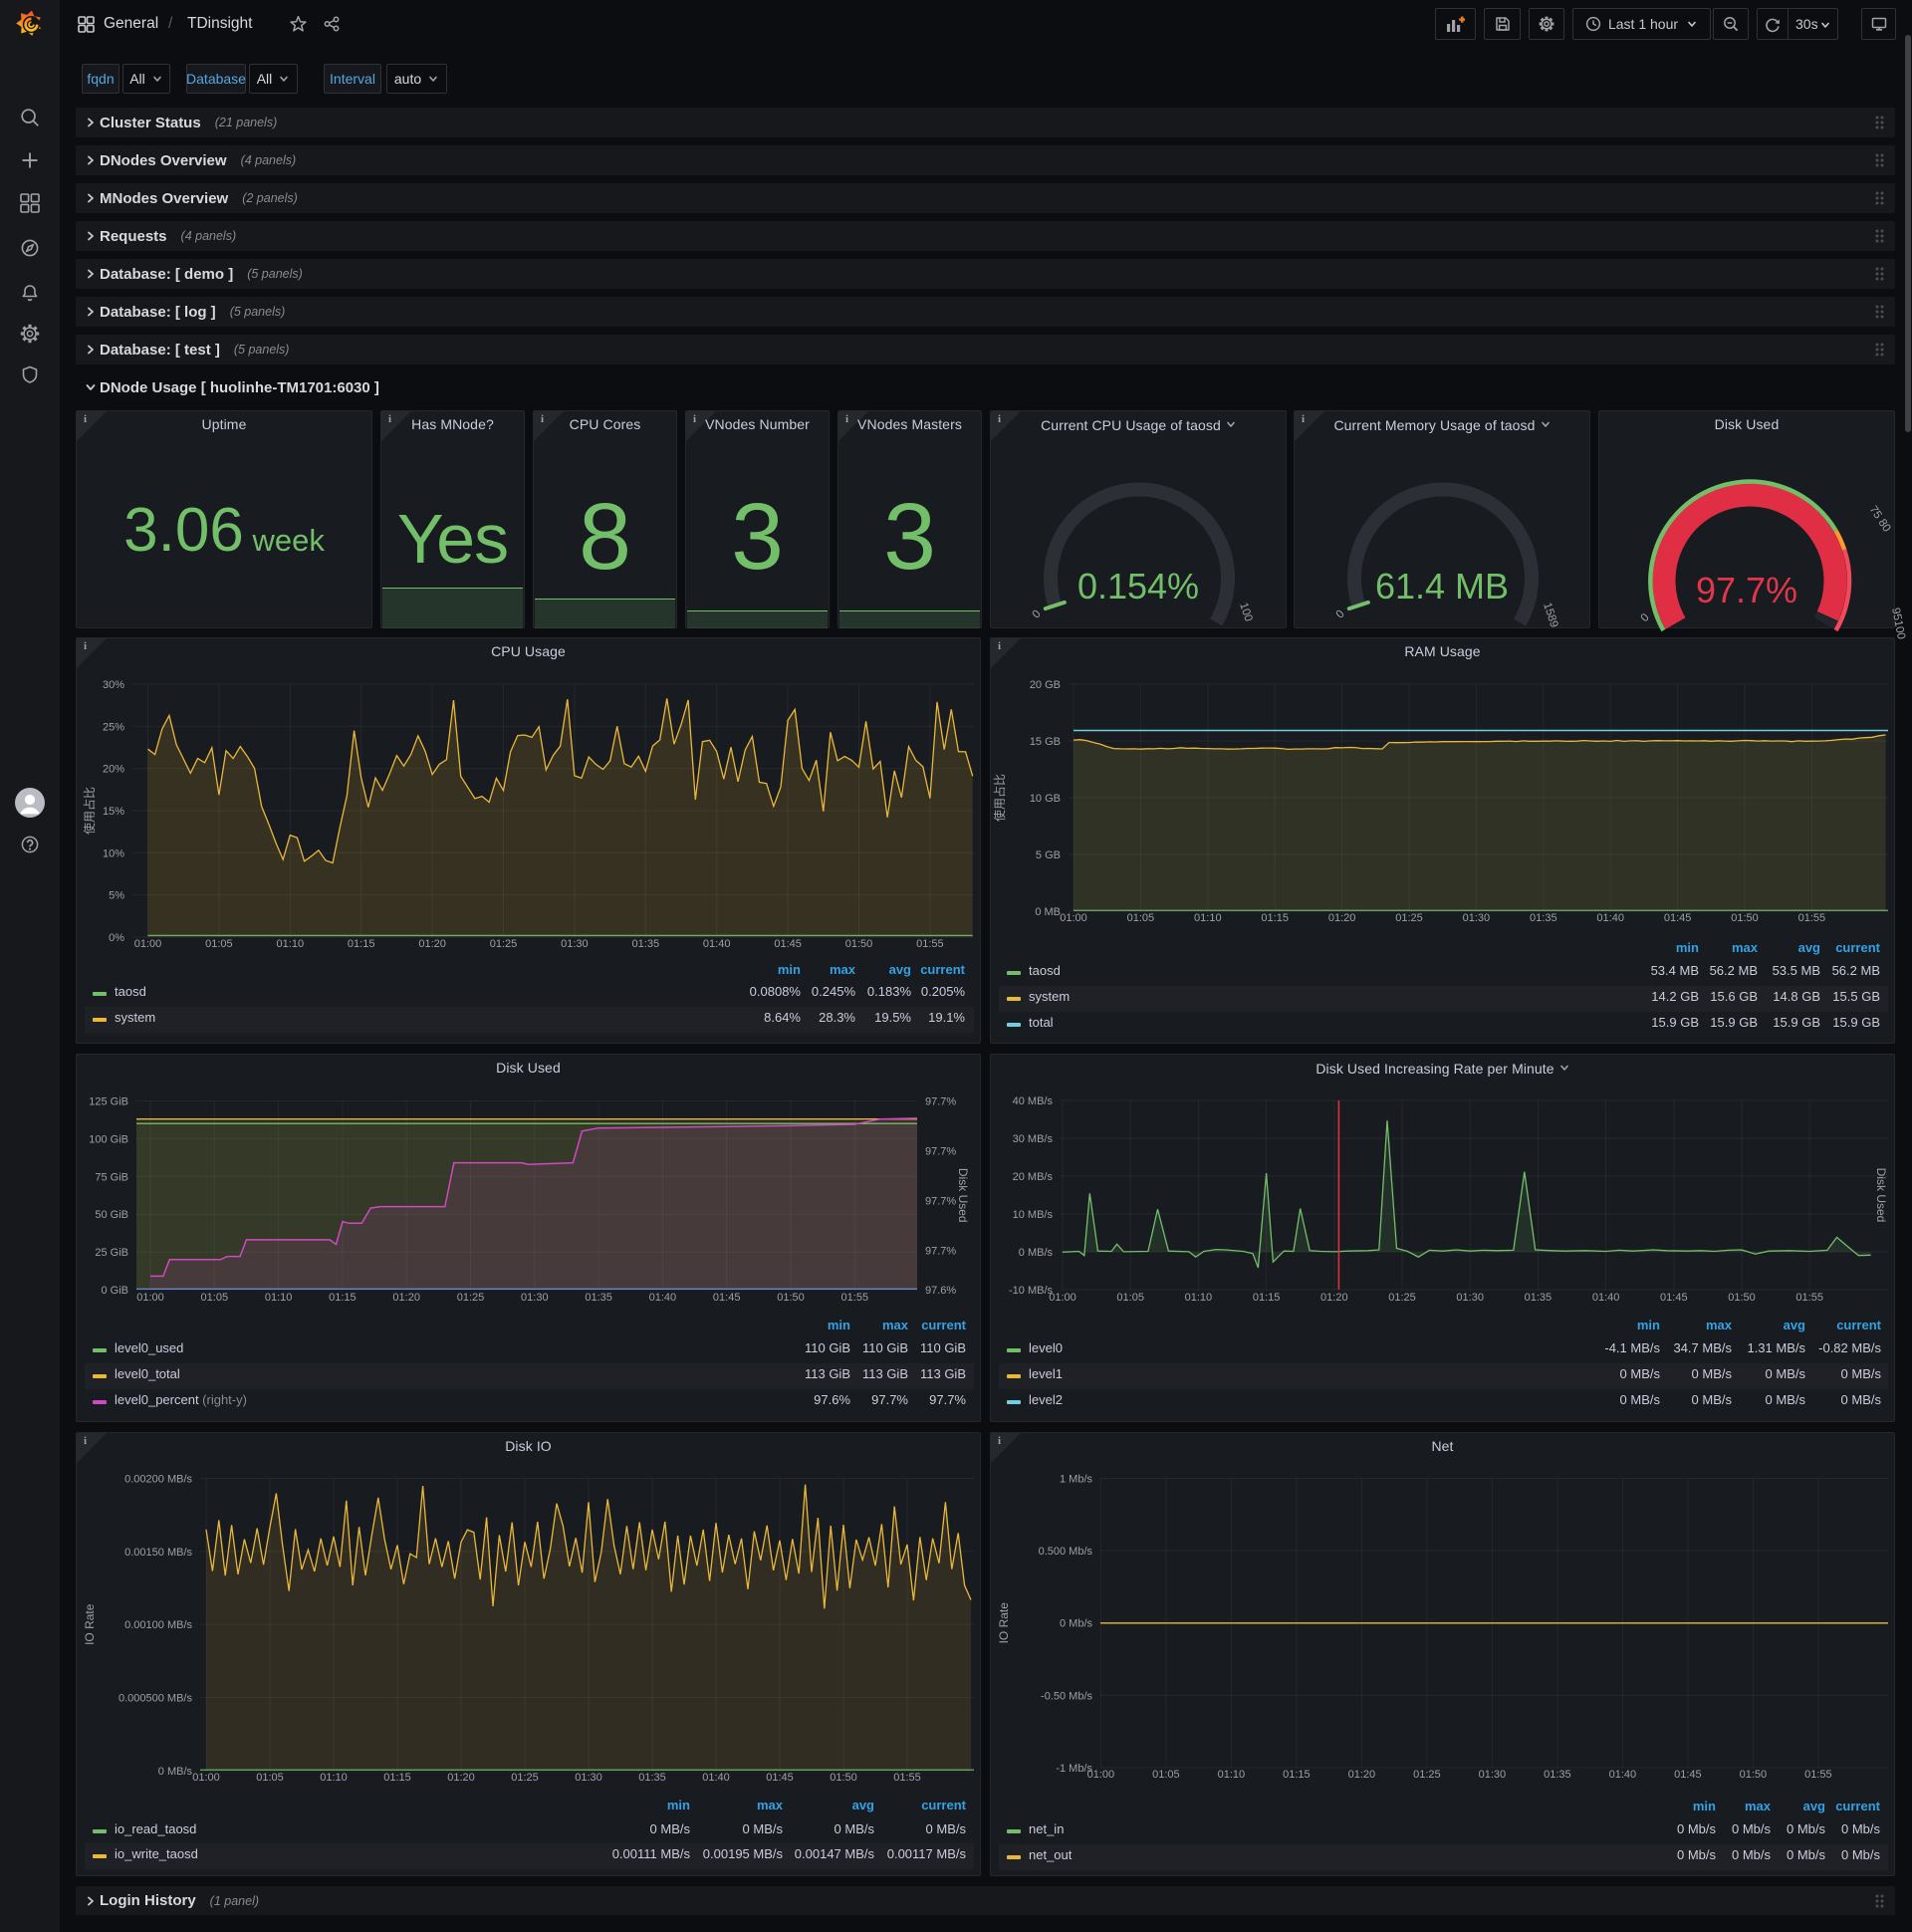 This screenshot has height=1932, width=1912. I want to click on svg-text: -10 MB/s, so click(1031, 1291).